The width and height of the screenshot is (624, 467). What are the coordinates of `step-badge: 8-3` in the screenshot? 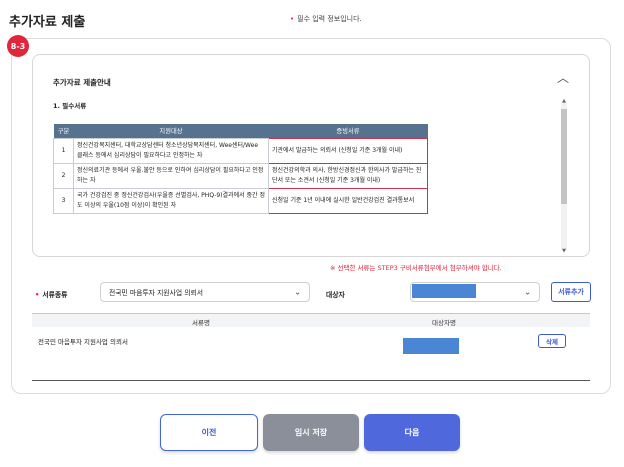 It's located at (18, 46).